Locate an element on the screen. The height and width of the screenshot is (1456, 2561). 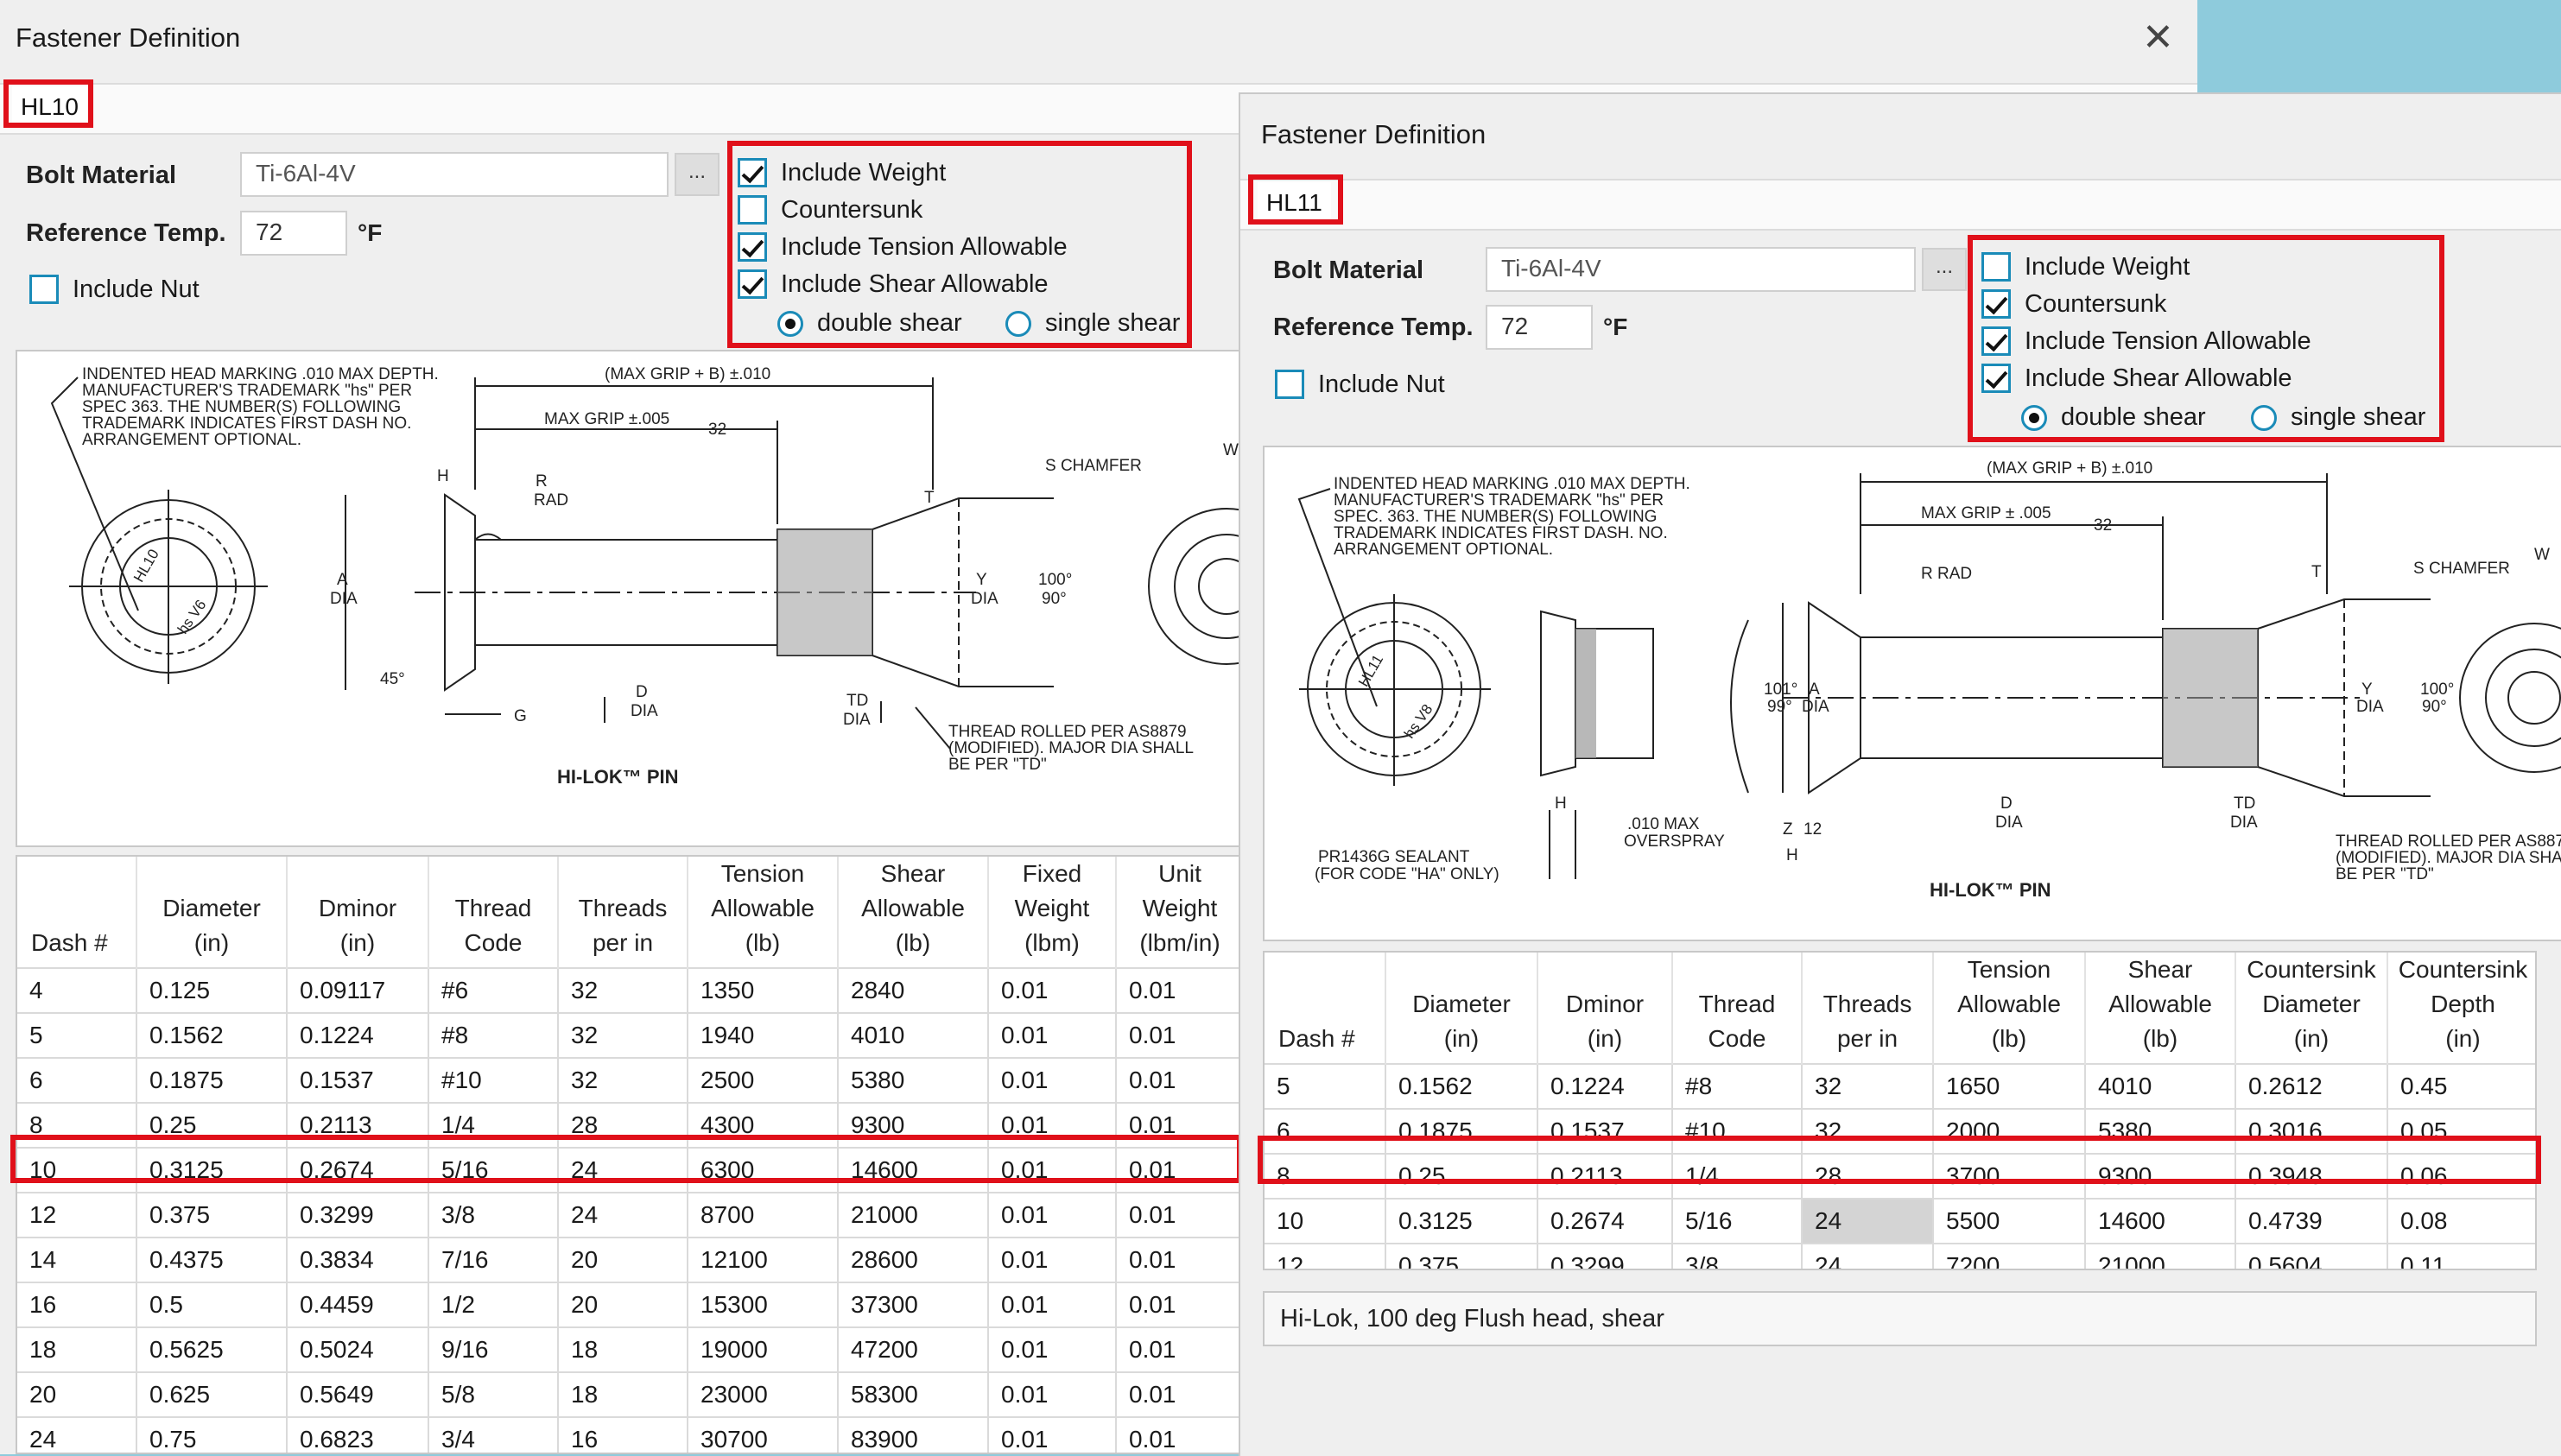
include-nut-checkbox is located at coordinates (44, 290).